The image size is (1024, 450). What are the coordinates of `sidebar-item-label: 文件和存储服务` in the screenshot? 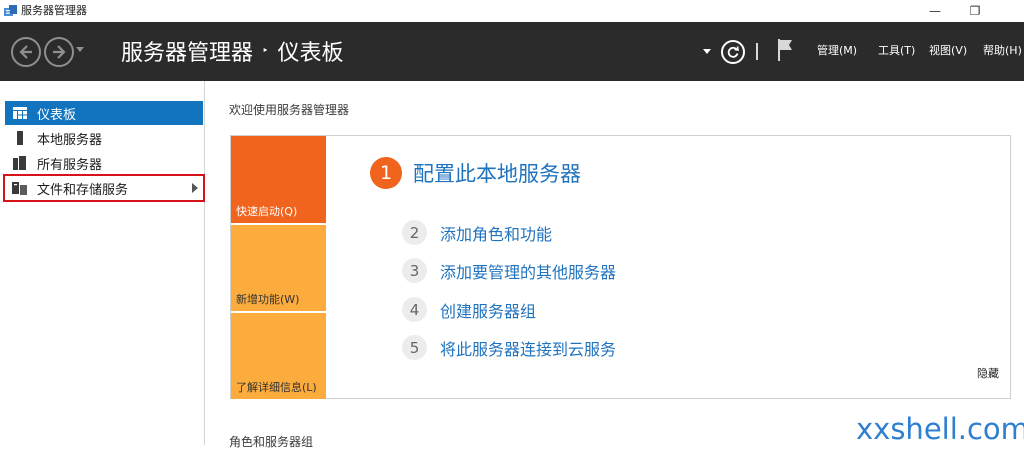 It's located at (83, 190).